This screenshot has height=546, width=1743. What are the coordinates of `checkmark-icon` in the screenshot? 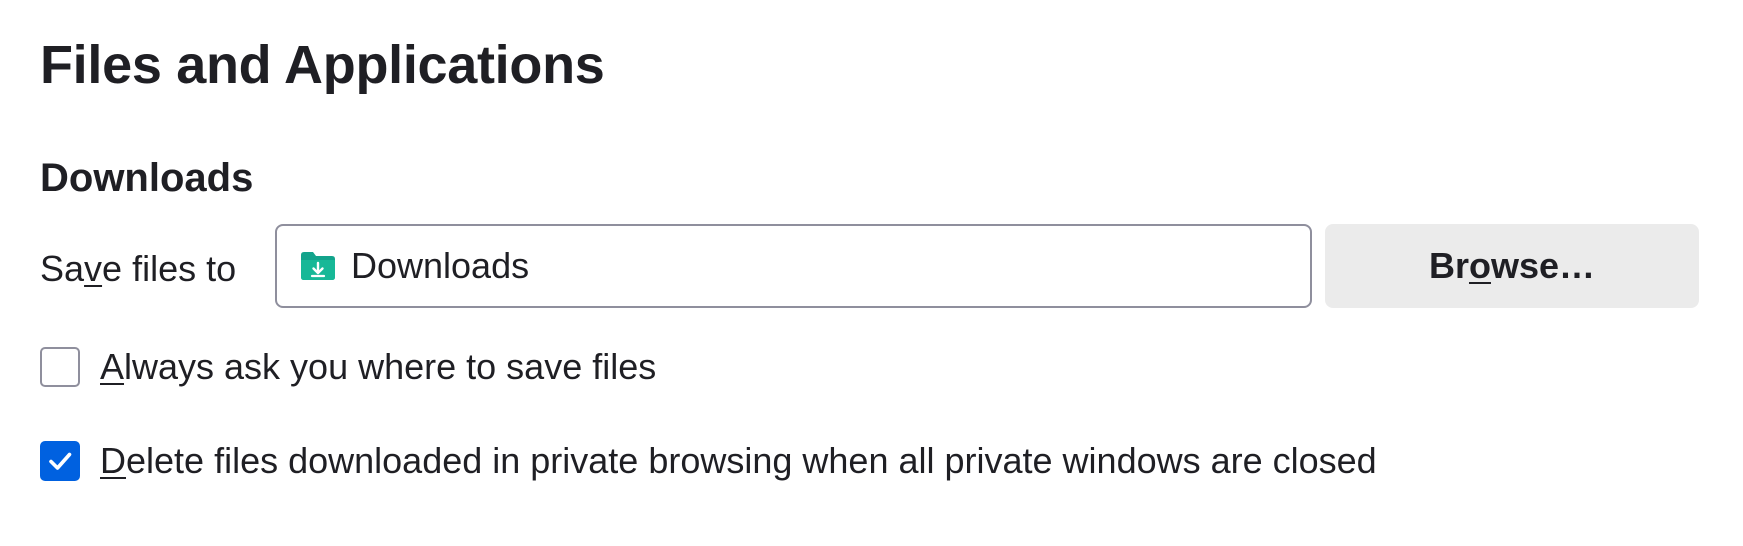 It's located at (60, 461).